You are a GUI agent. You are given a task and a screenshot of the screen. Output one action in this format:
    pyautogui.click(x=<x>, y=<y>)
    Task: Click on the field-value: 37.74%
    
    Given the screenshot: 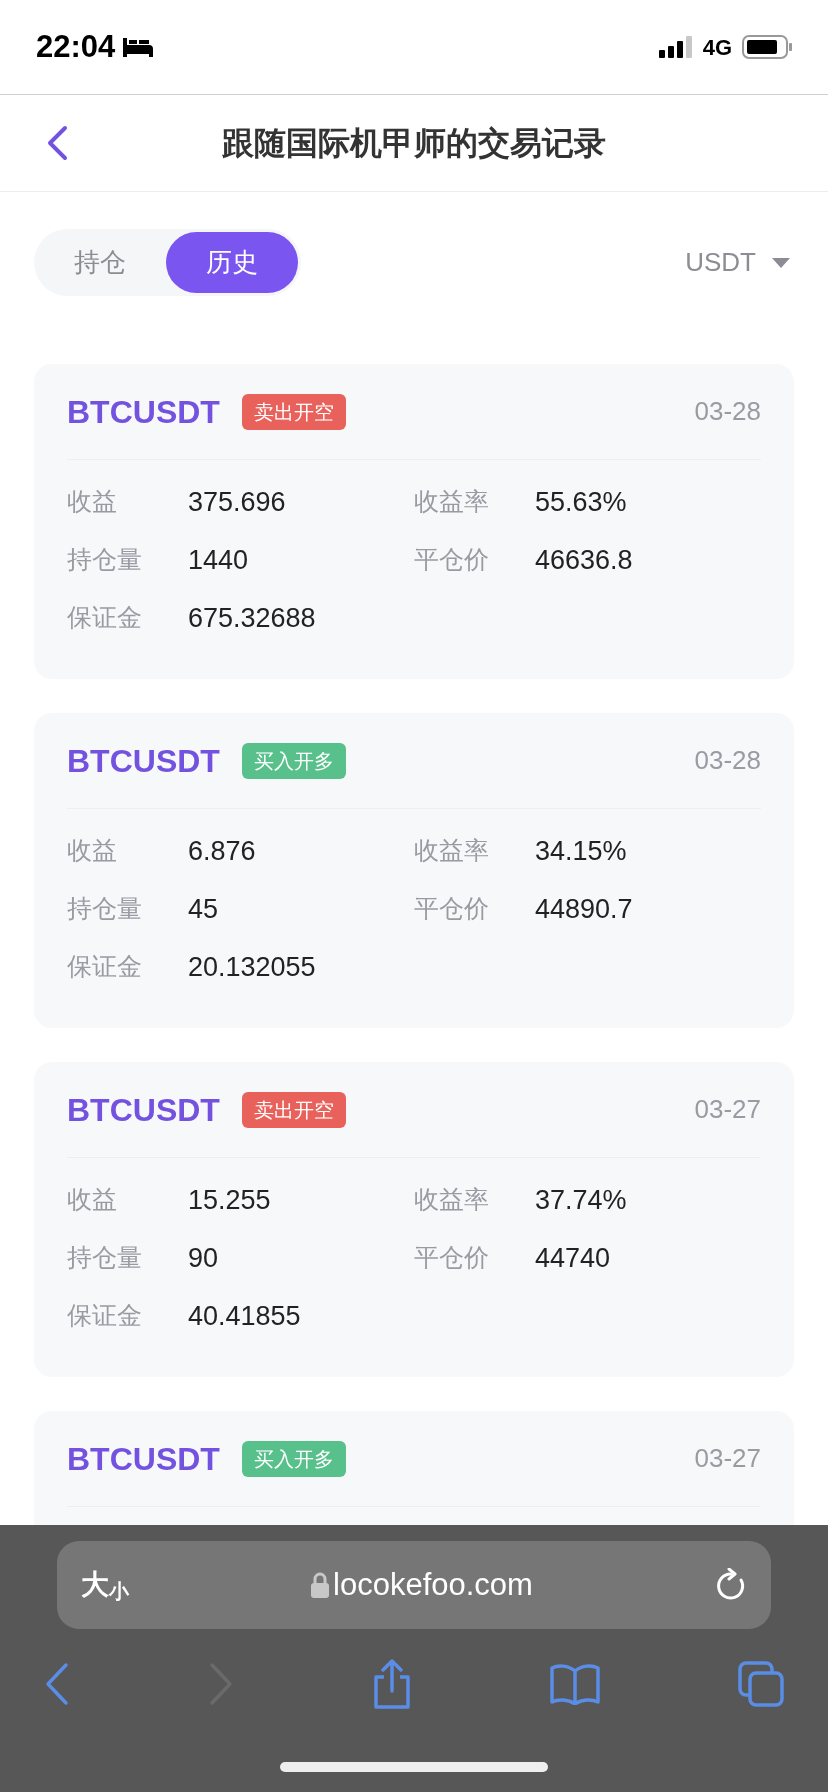 What is the action you would take?
    pyautogui.click(x=581, y=1200)
    